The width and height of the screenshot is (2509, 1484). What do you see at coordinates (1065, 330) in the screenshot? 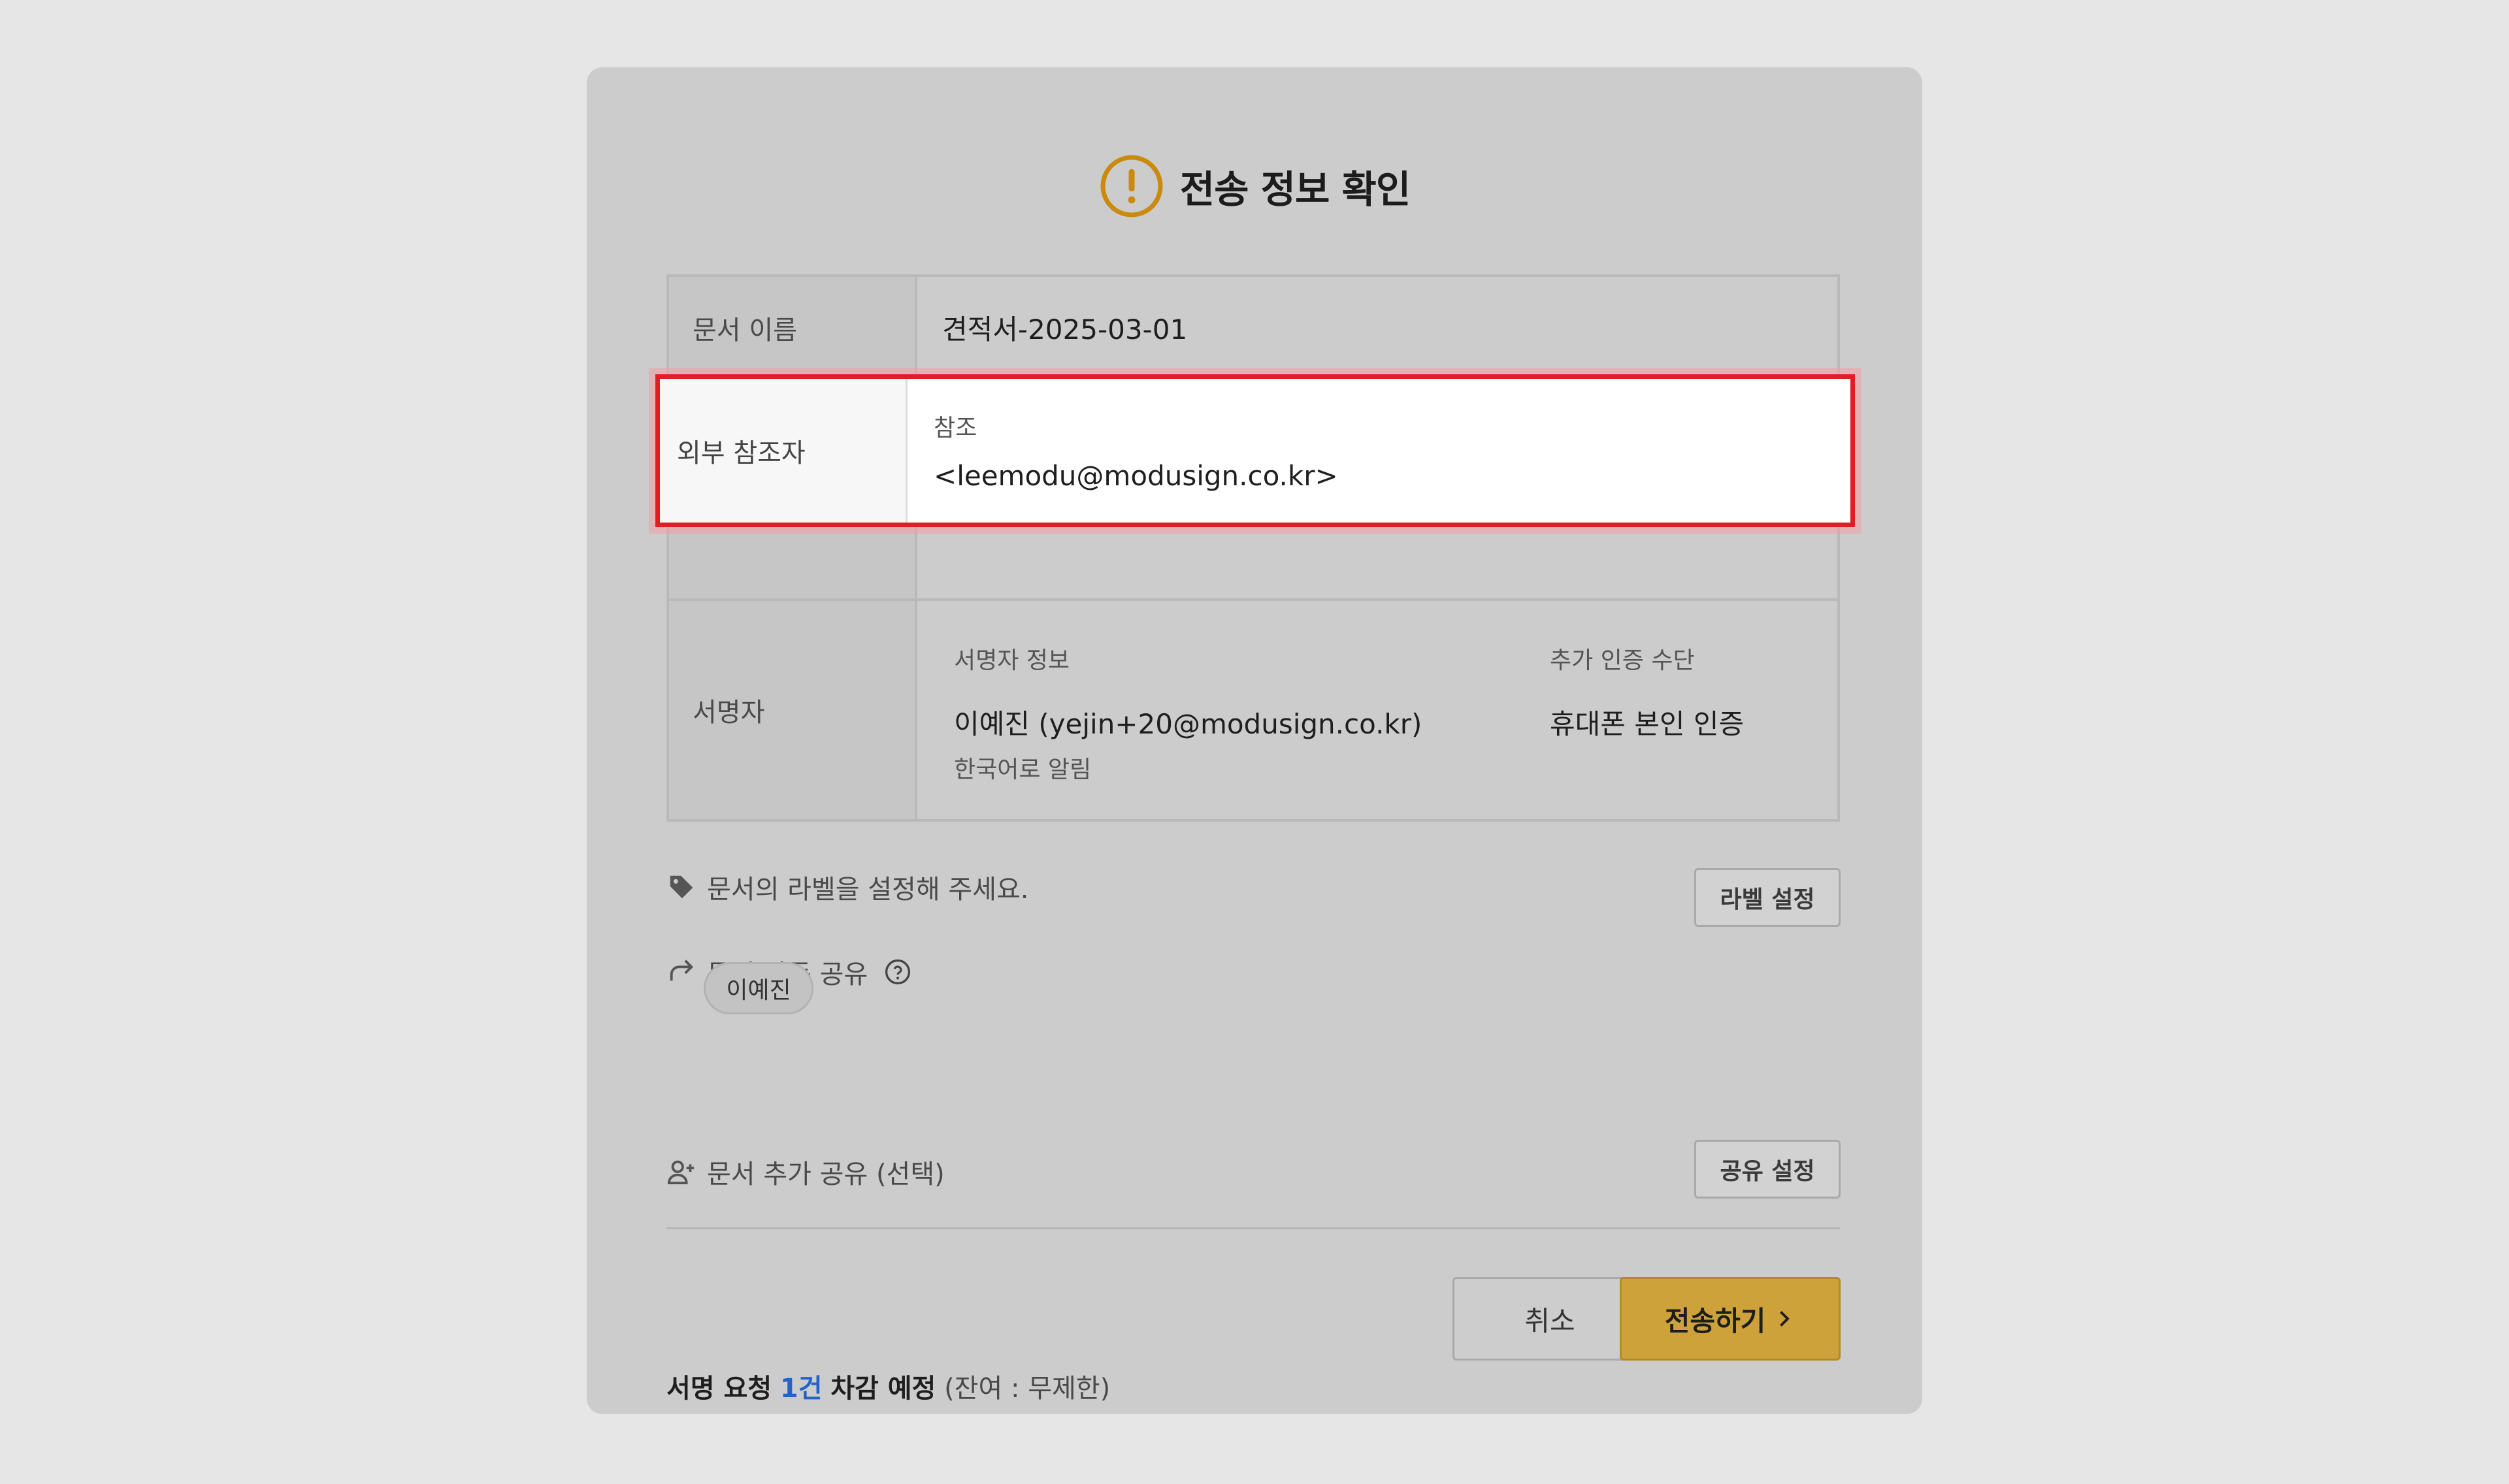
I see `document-name-value: 견적서-2025-03-01` at bounding box center [1065, 330].